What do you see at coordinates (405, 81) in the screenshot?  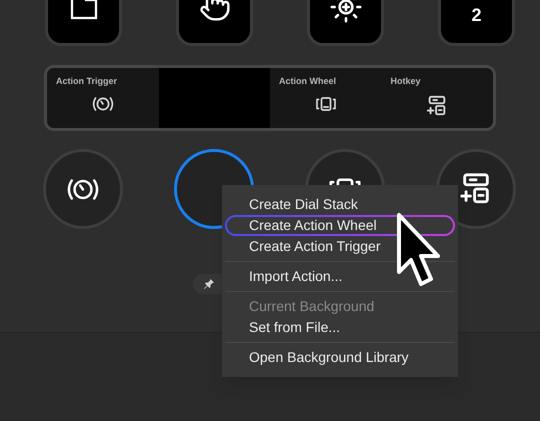 I see `segment-label: Hotkey` at bounding box center [405, 81].